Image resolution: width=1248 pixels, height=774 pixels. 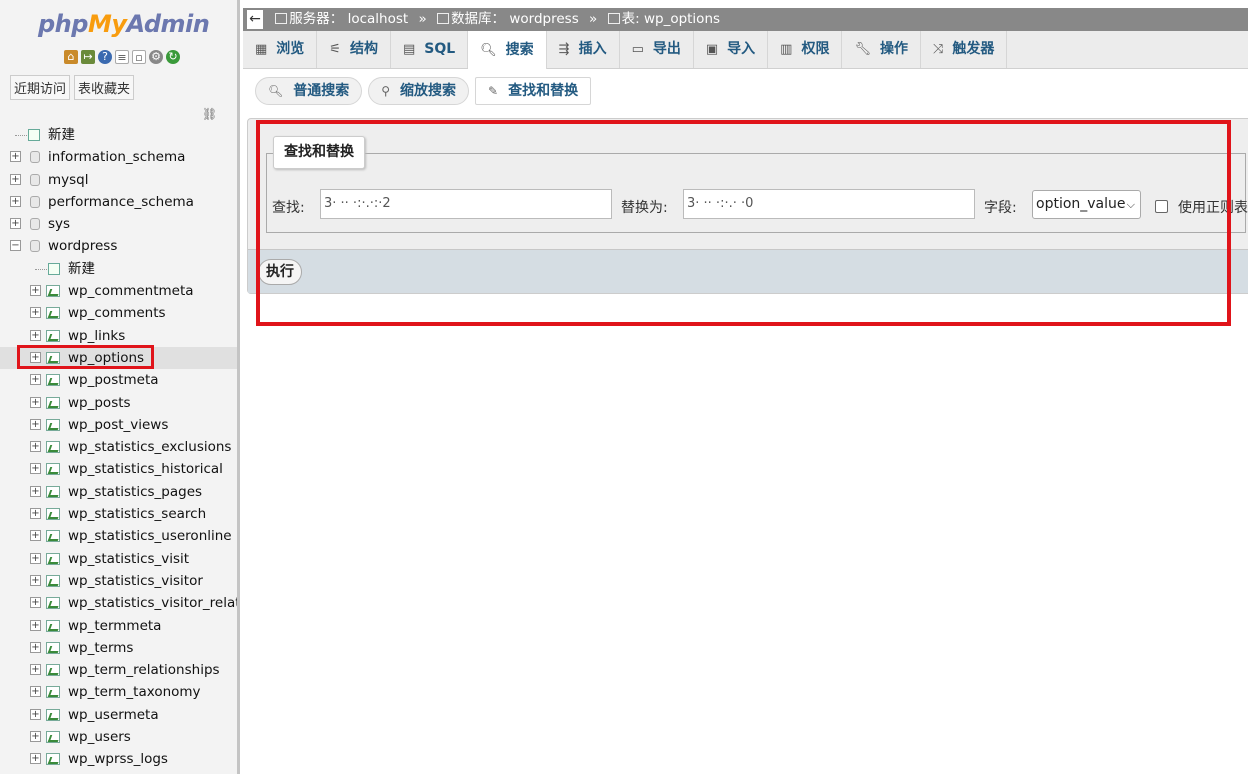 What do you see at coordinates (881, 49) in the screenshot?
I see `tab-operations: 🔧︎ 操作` at bounding box center [881, 49].